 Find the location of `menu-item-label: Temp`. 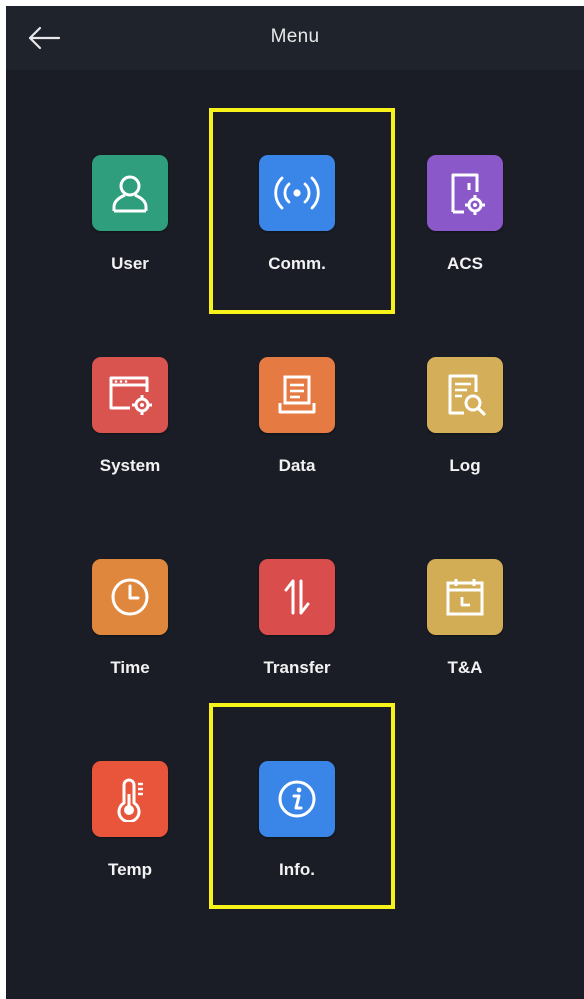

menu-item-label: Temp is located at coordinates (130, 869).